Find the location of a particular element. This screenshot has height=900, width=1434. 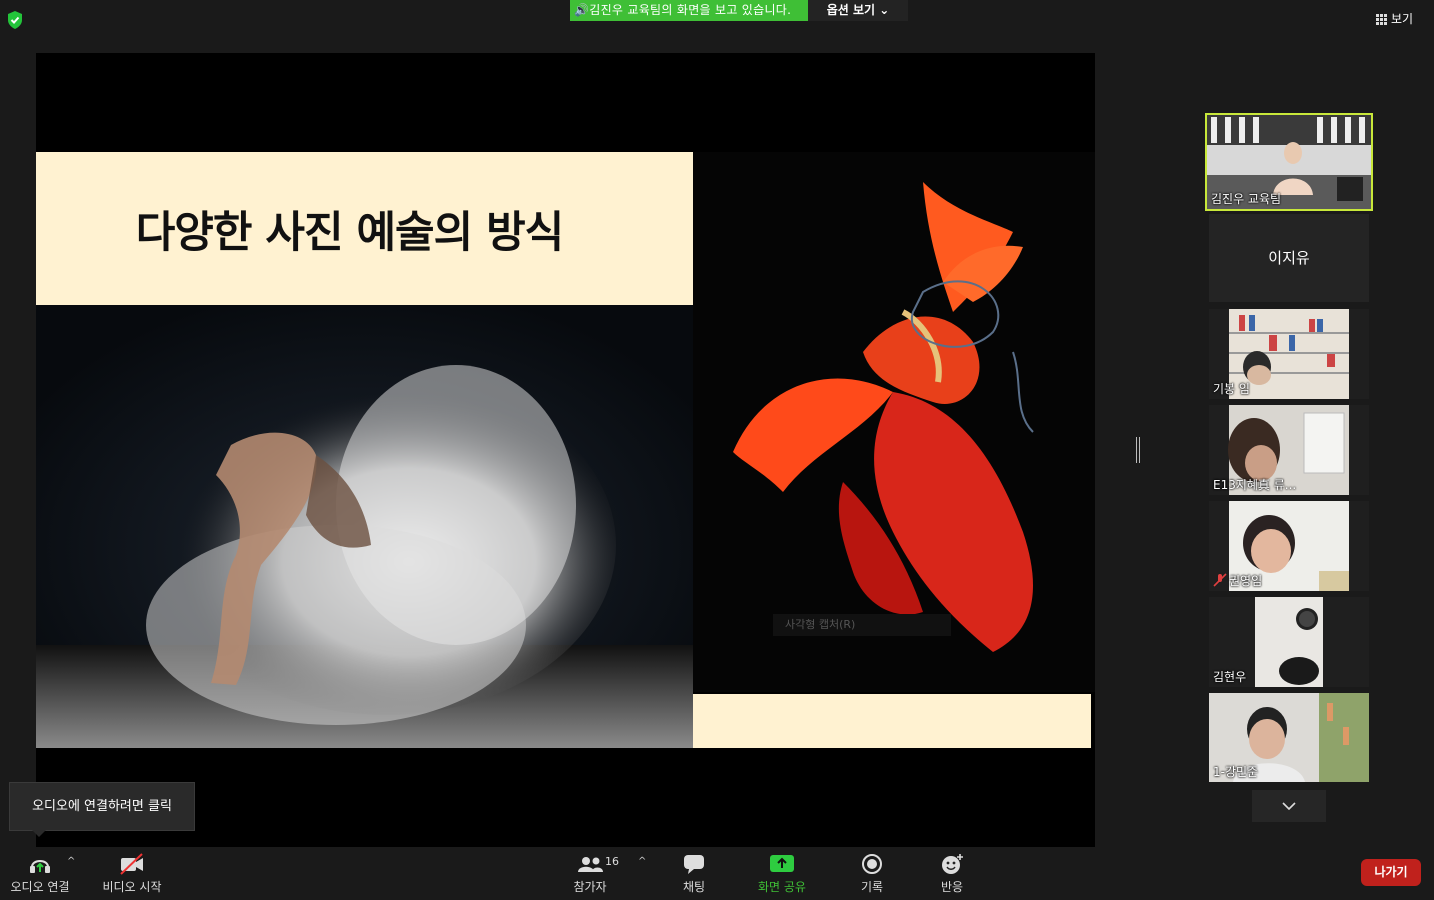

record-button: 기록 is located at coordinates (872, 875).